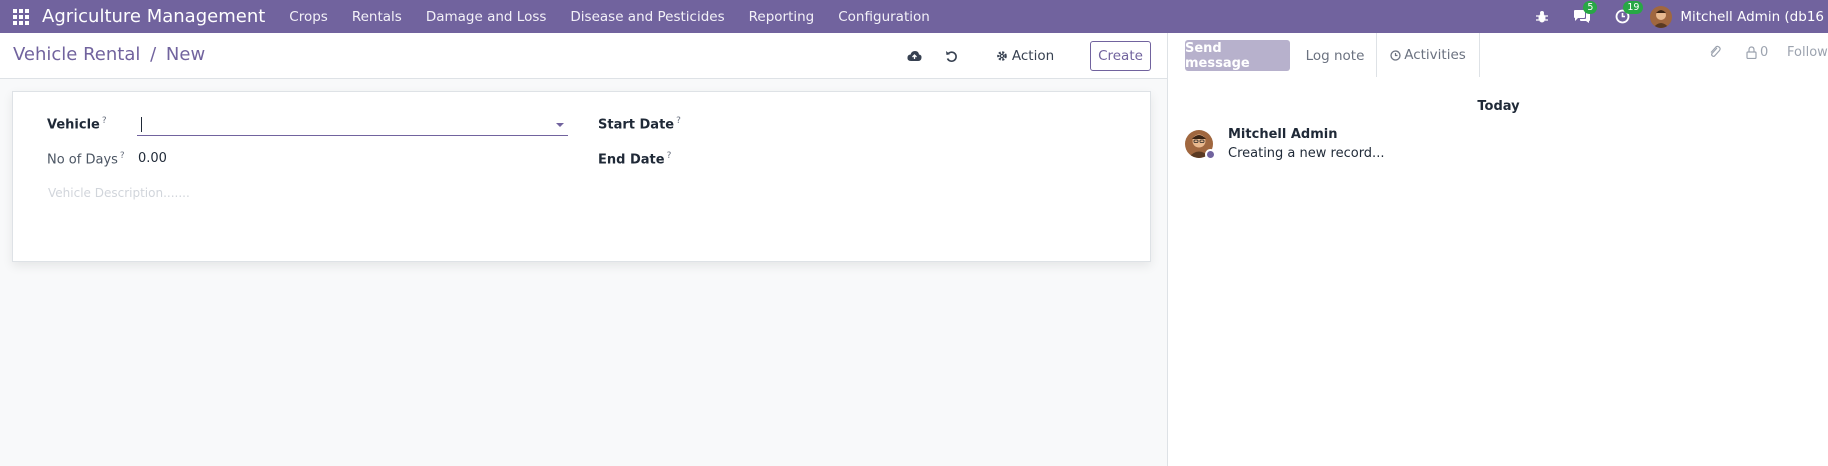  Describe the element at coordinates (669, 156) in the screenshot. I see `end-date-help-icon: ?` at that location.